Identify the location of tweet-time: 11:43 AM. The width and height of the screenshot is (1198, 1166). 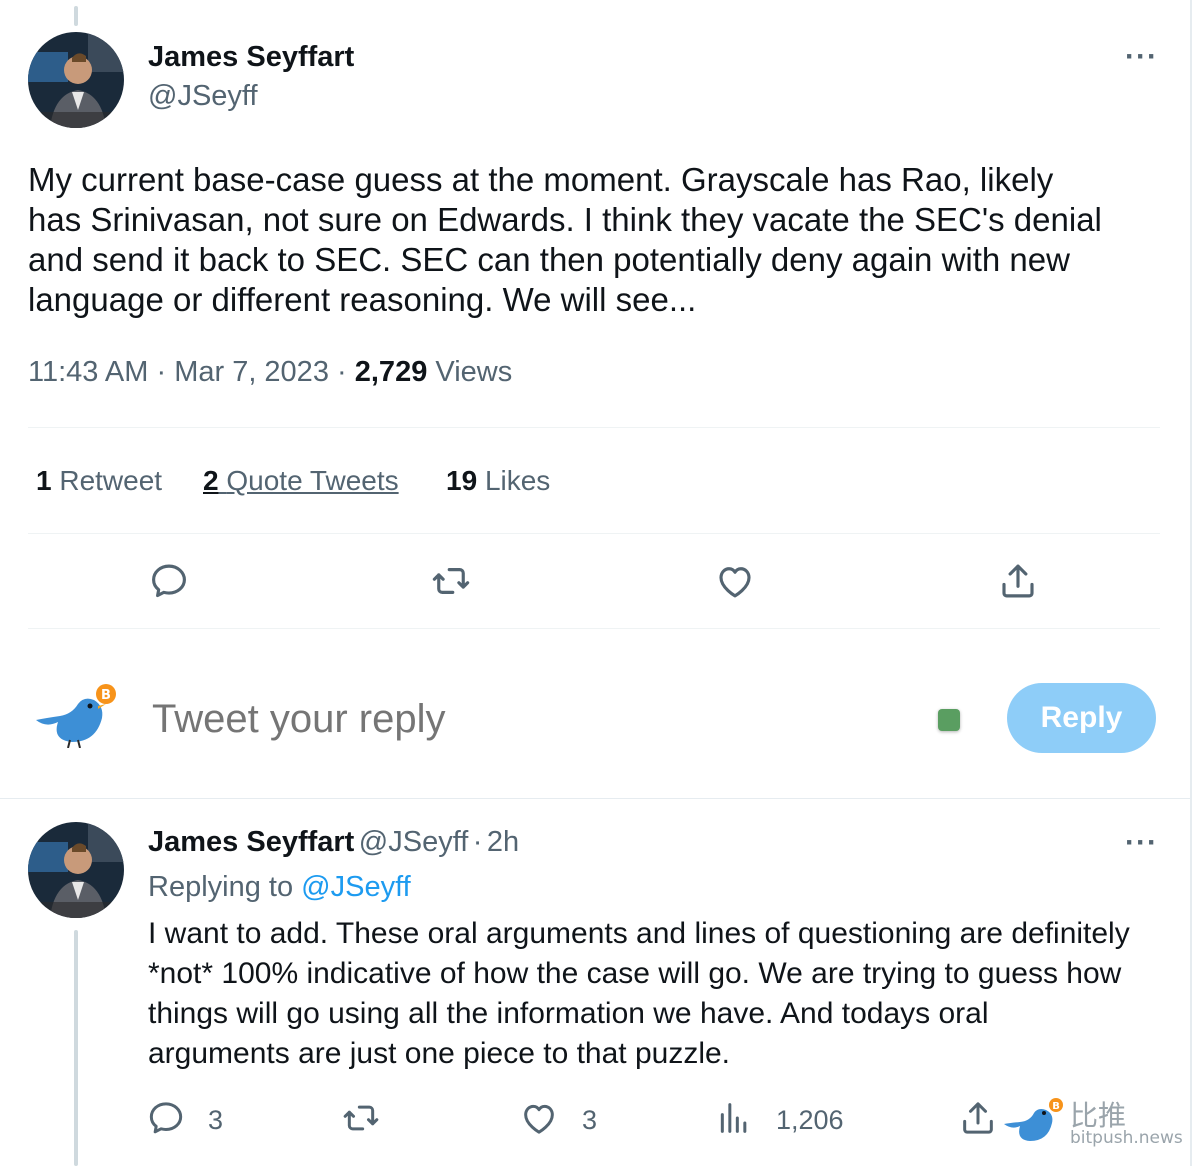
(88, 372).